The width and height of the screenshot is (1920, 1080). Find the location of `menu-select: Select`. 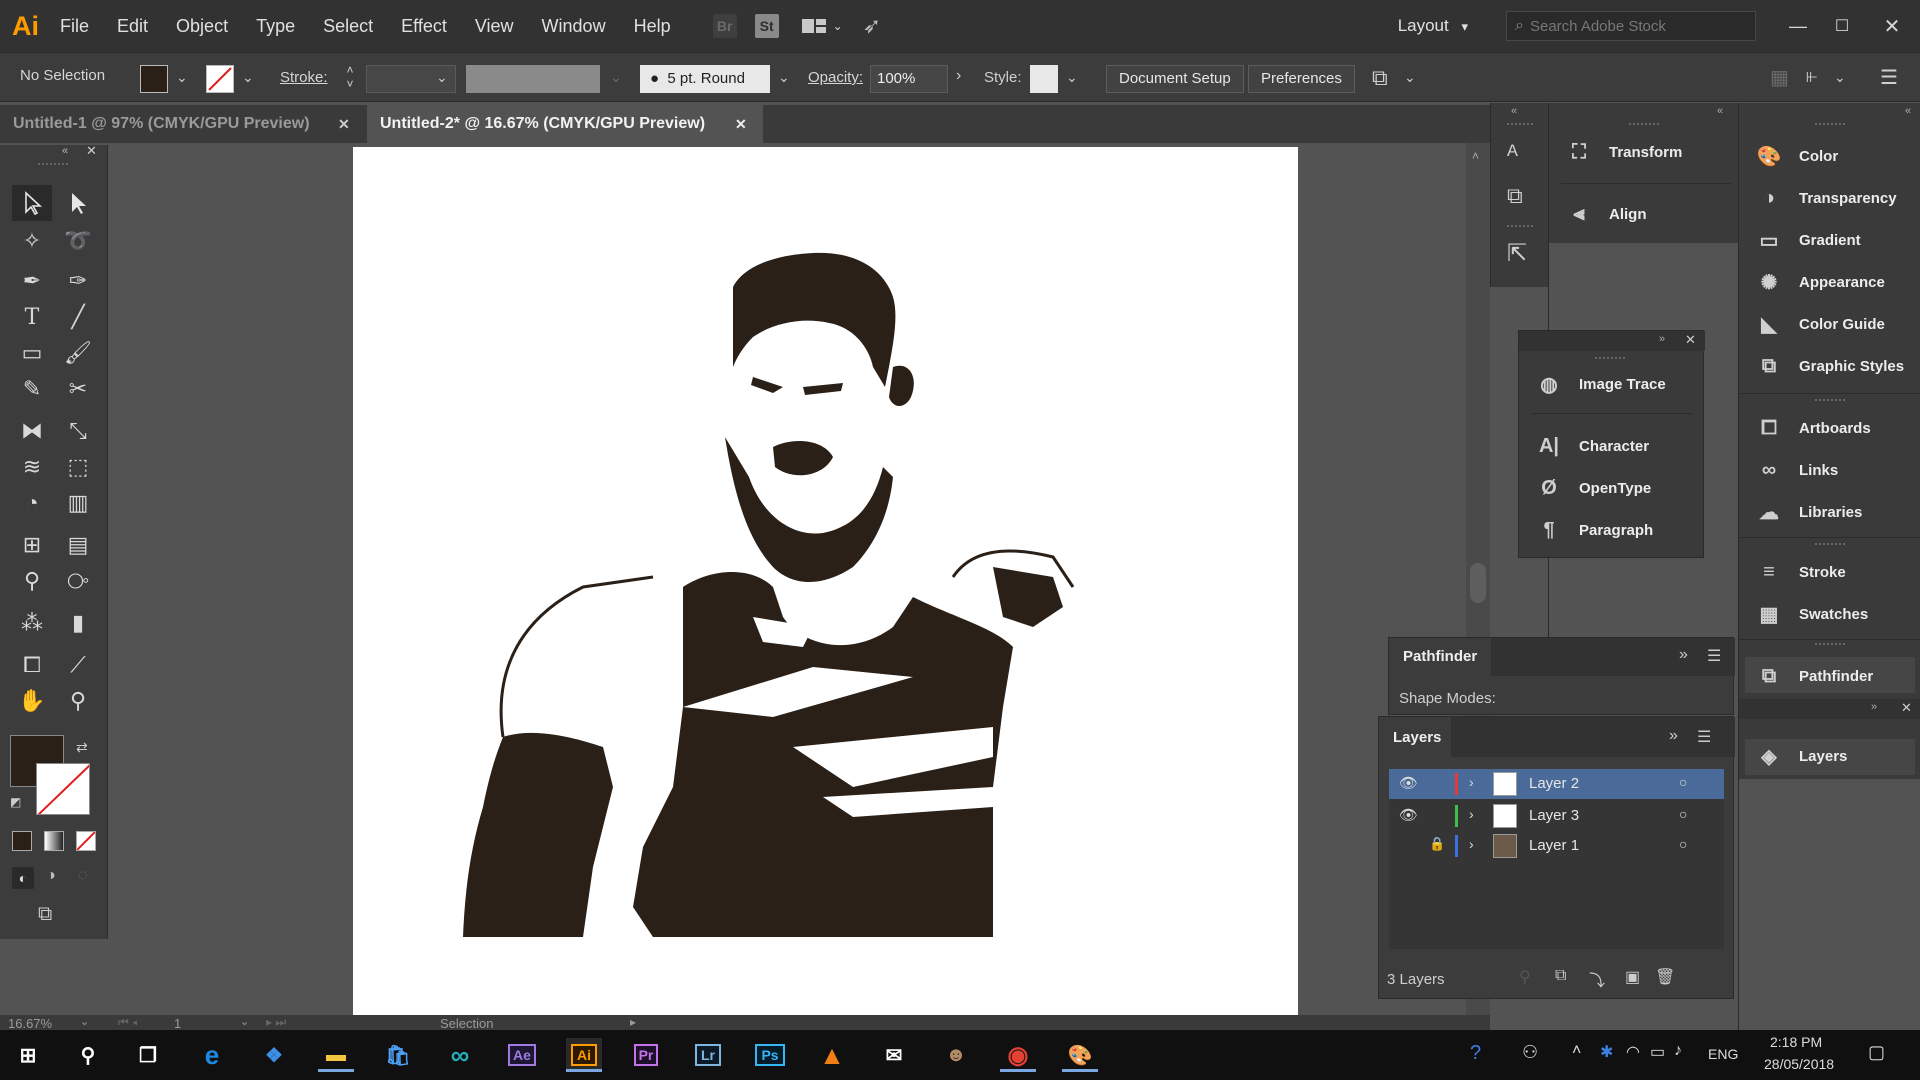

menu-select: Select is located at coordinates (348, 26).